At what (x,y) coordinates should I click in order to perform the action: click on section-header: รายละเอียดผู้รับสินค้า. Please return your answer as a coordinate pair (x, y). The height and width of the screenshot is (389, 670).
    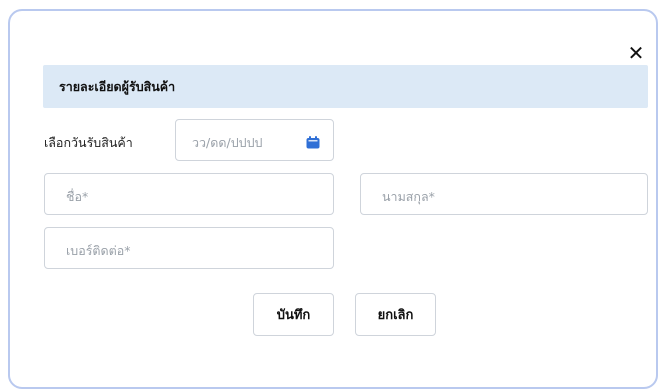
    Looking at the image, I should click on (345, 86).